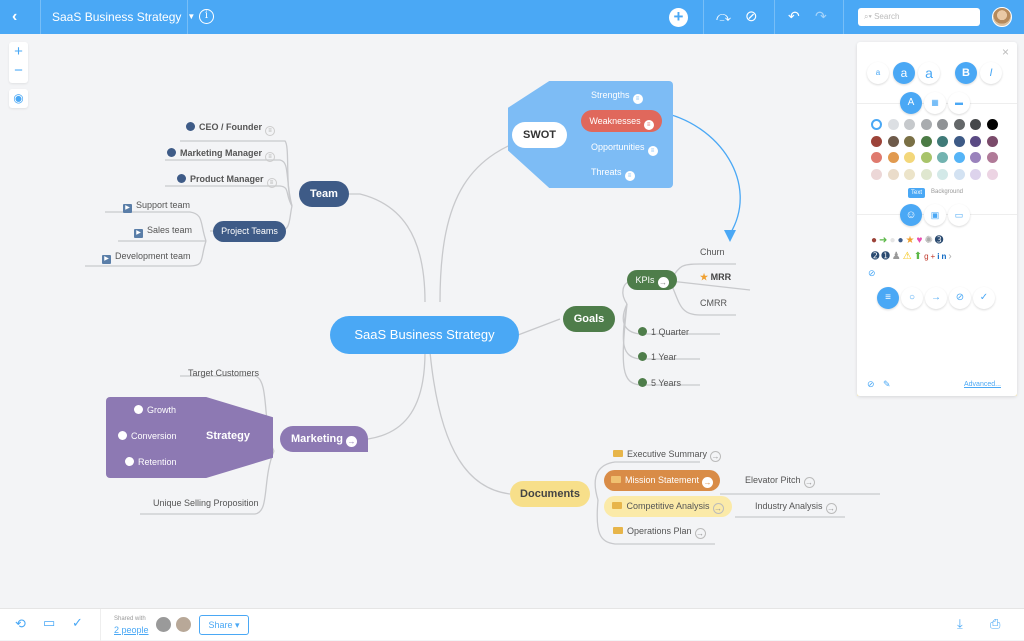 The height and width of the screenshot is (641, 1024). What do you see at coordinates (227, 181) in the screenshot?
I see `team-child: Product Manager ≡` at bounding box center [227, 181].